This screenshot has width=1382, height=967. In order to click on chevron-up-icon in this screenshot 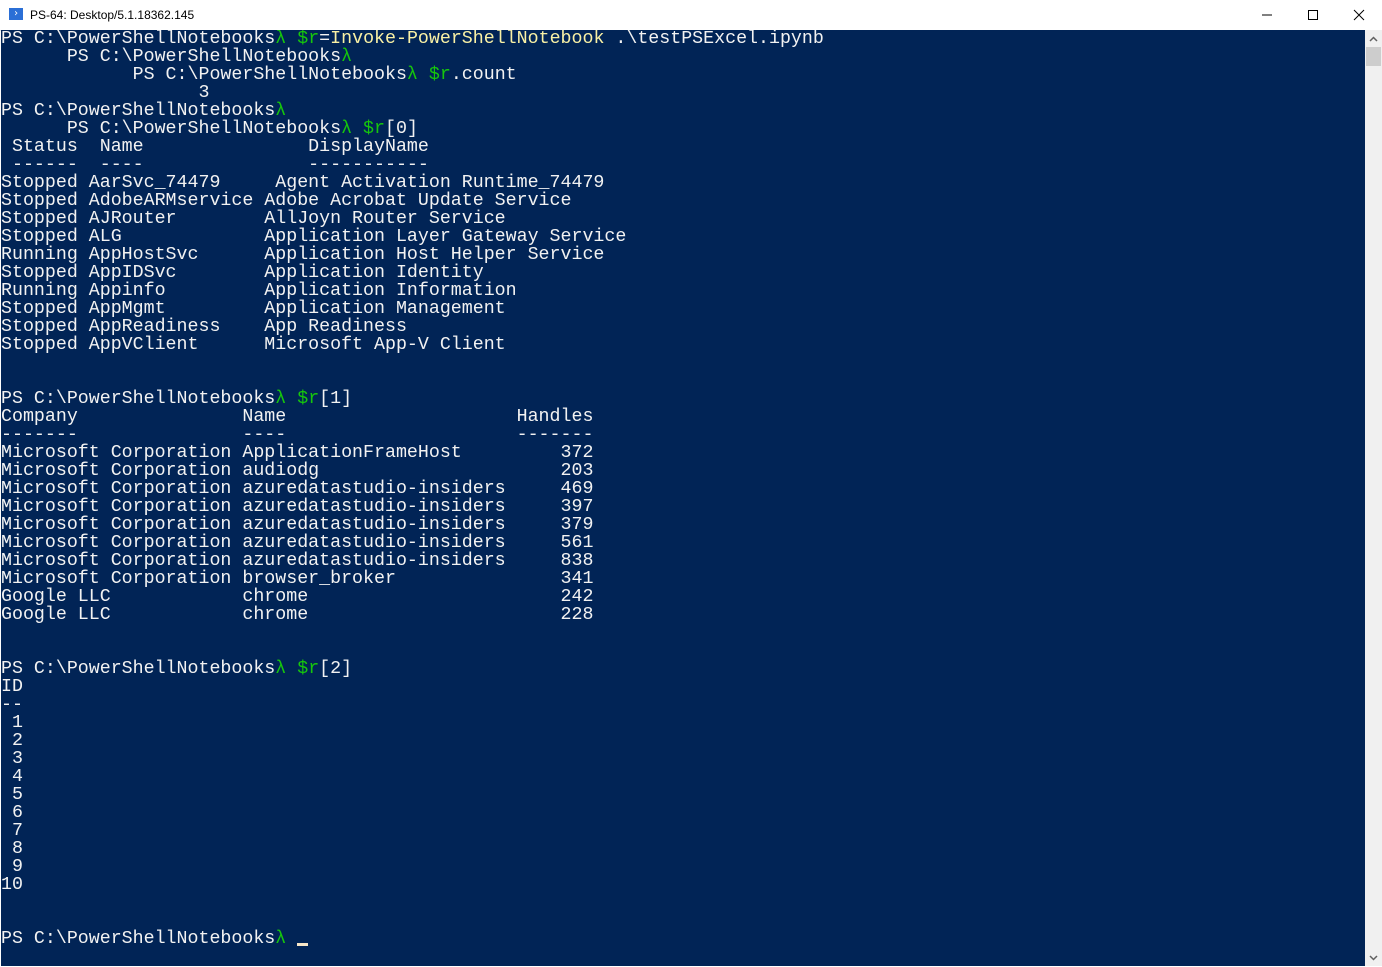, I will do `click(1373, 38)`.